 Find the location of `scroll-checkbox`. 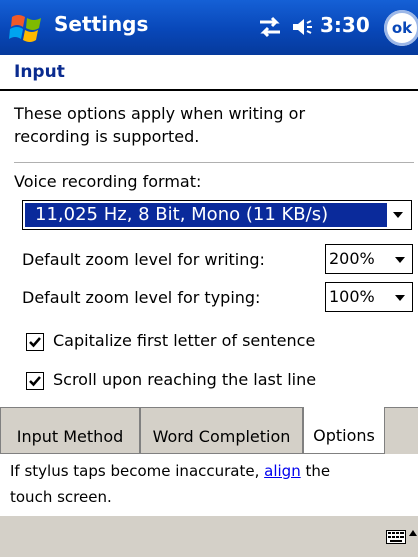

scroll-checkbox is located at coordinates (35, 381).